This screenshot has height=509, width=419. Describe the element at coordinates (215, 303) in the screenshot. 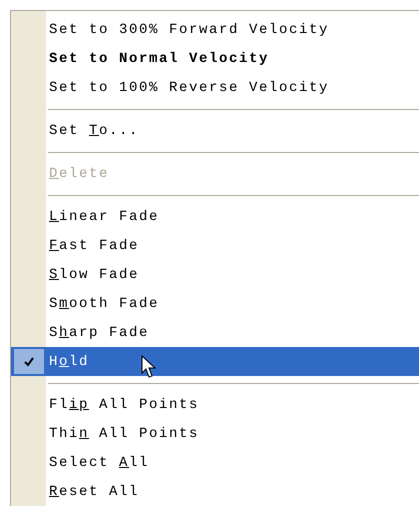

I see `menu-item: Smooth Fade` at that location.